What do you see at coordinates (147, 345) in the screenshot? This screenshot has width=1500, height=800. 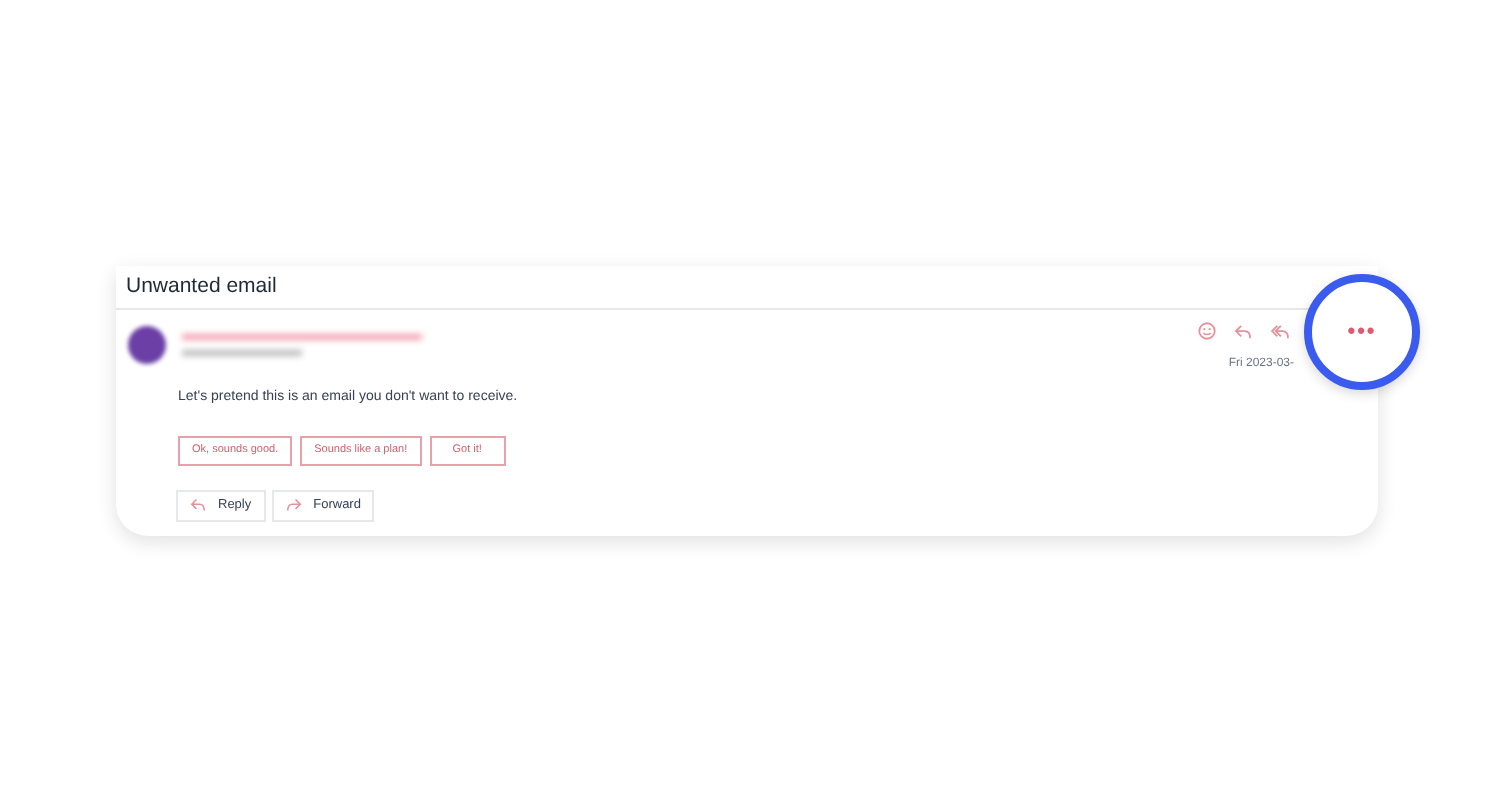 I see `avatar-icon` at bounding box center [147, 345].